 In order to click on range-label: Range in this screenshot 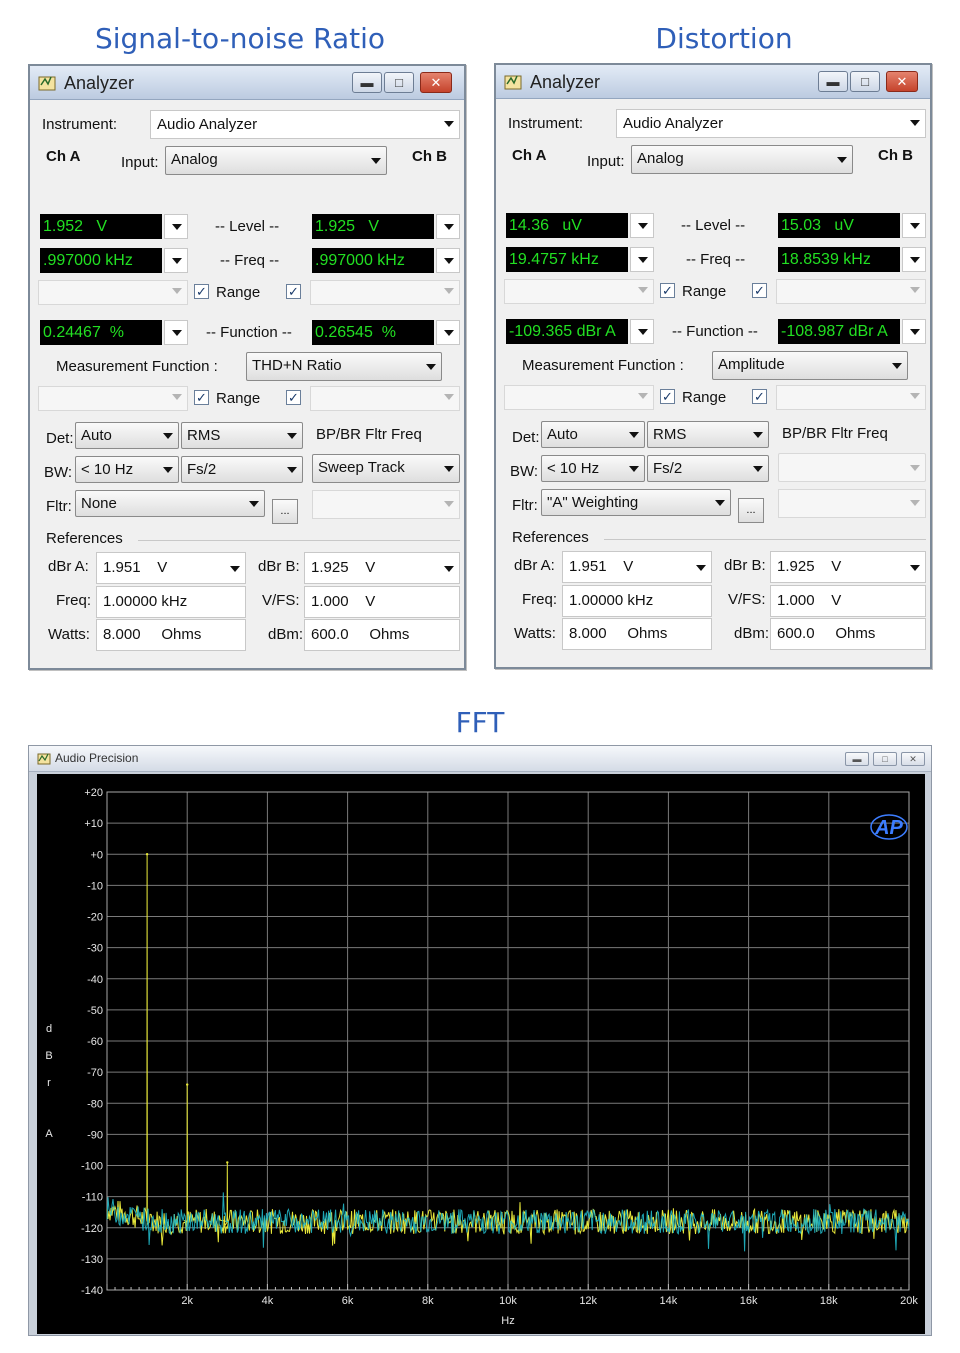, I will do `click(238, 292)`.